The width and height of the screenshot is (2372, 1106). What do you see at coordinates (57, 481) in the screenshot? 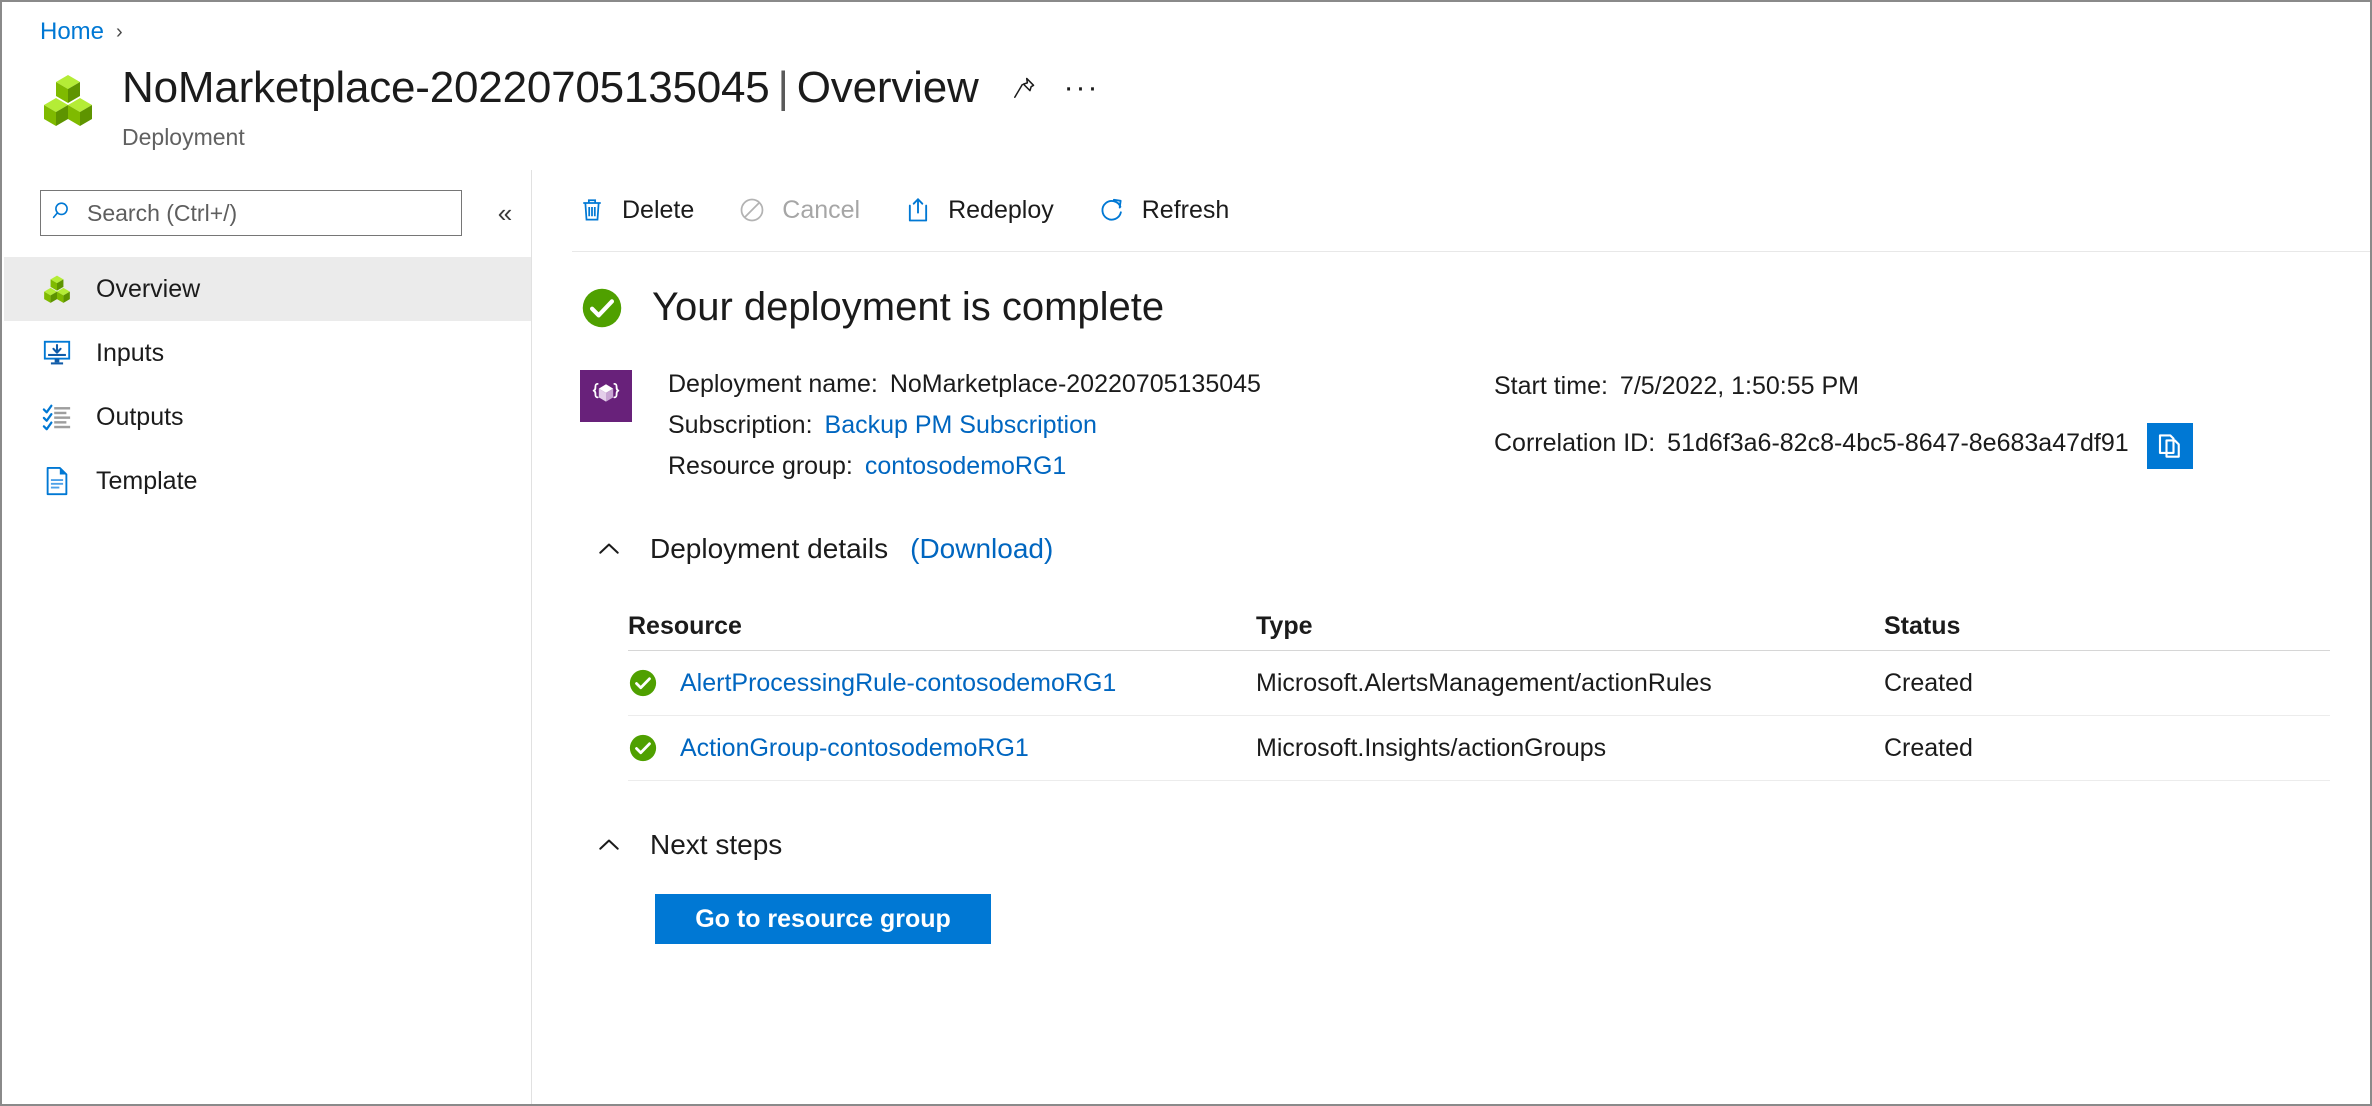
I see `template-document-icon` at bounding box center [57, 481].